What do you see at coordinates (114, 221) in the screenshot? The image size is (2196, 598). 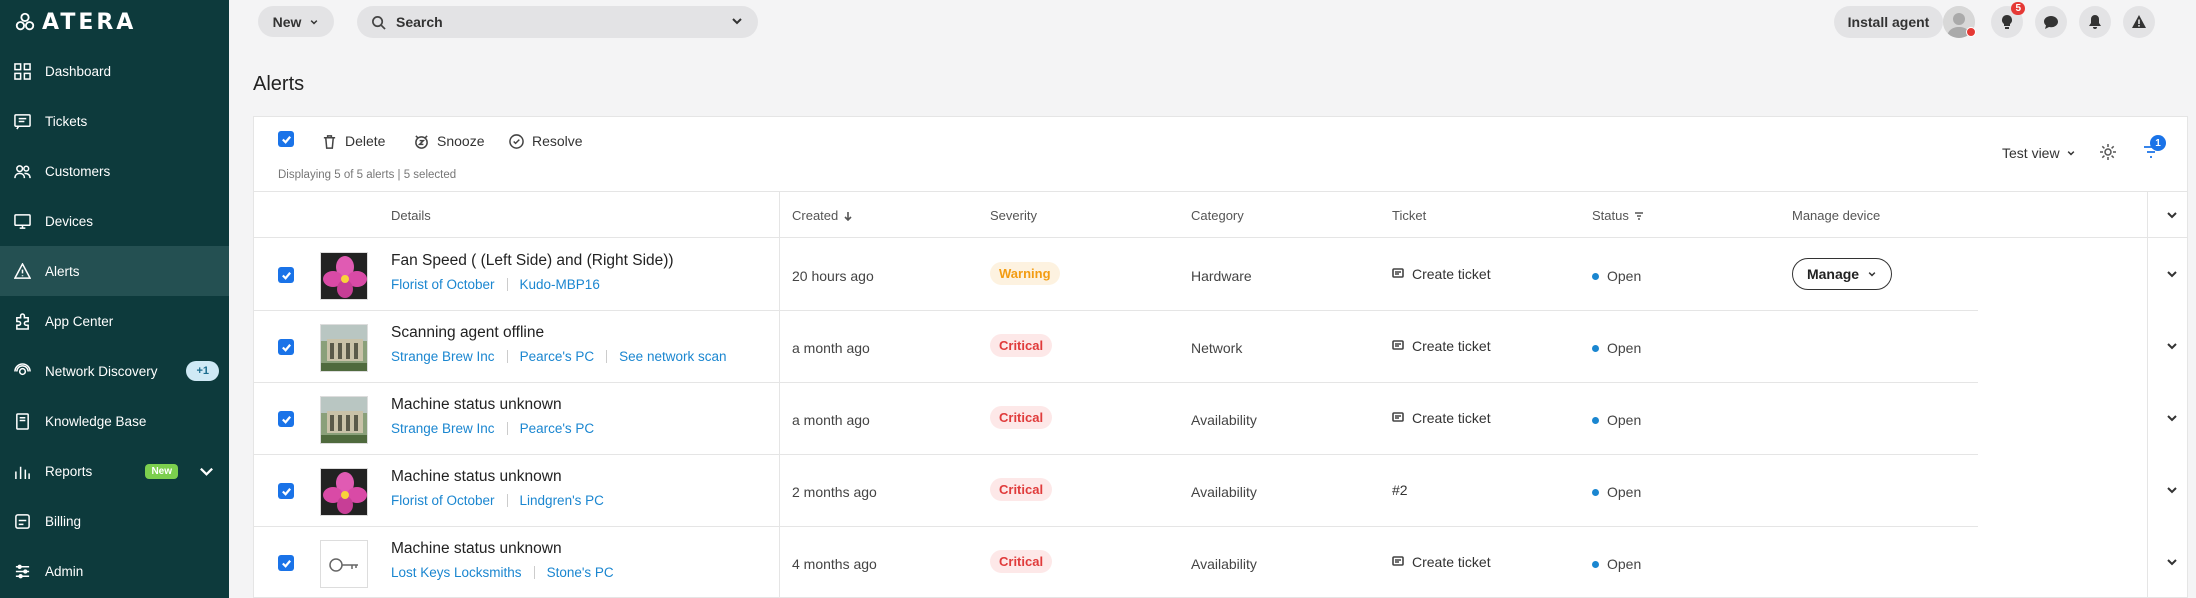 I see `sidebar-item-devices: Devices` at bounding box center [114, 221].